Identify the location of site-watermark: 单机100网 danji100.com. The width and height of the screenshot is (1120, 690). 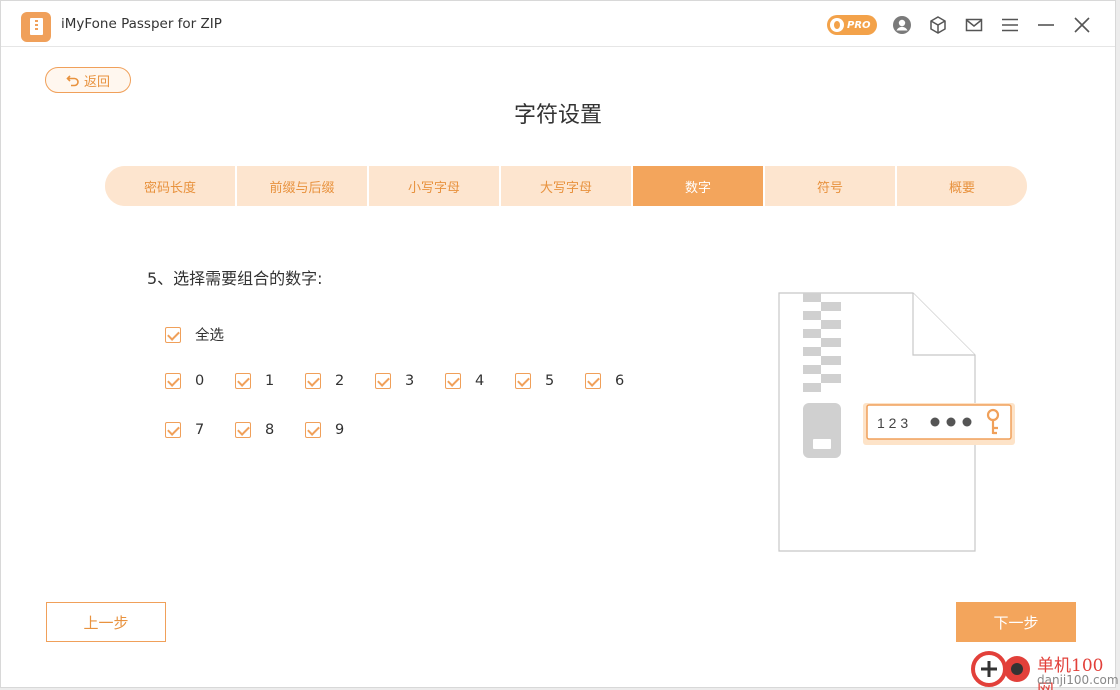
(1045, 669).